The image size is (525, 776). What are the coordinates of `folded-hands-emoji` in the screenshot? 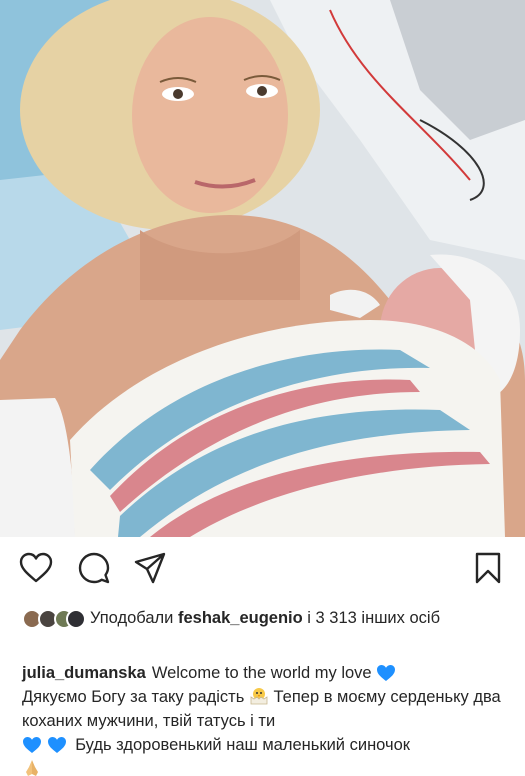 It's located at (32, 768).